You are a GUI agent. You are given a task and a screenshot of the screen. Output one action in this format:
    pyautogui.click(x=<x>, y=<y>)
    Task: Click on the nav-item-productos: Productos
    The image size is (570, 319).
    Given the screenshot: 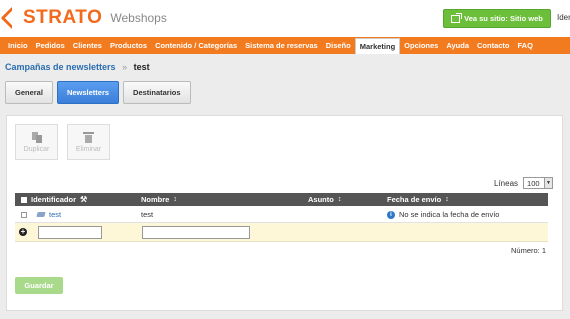 What is the action you would take?
    pyautogui.click(x=128, y=45)
    